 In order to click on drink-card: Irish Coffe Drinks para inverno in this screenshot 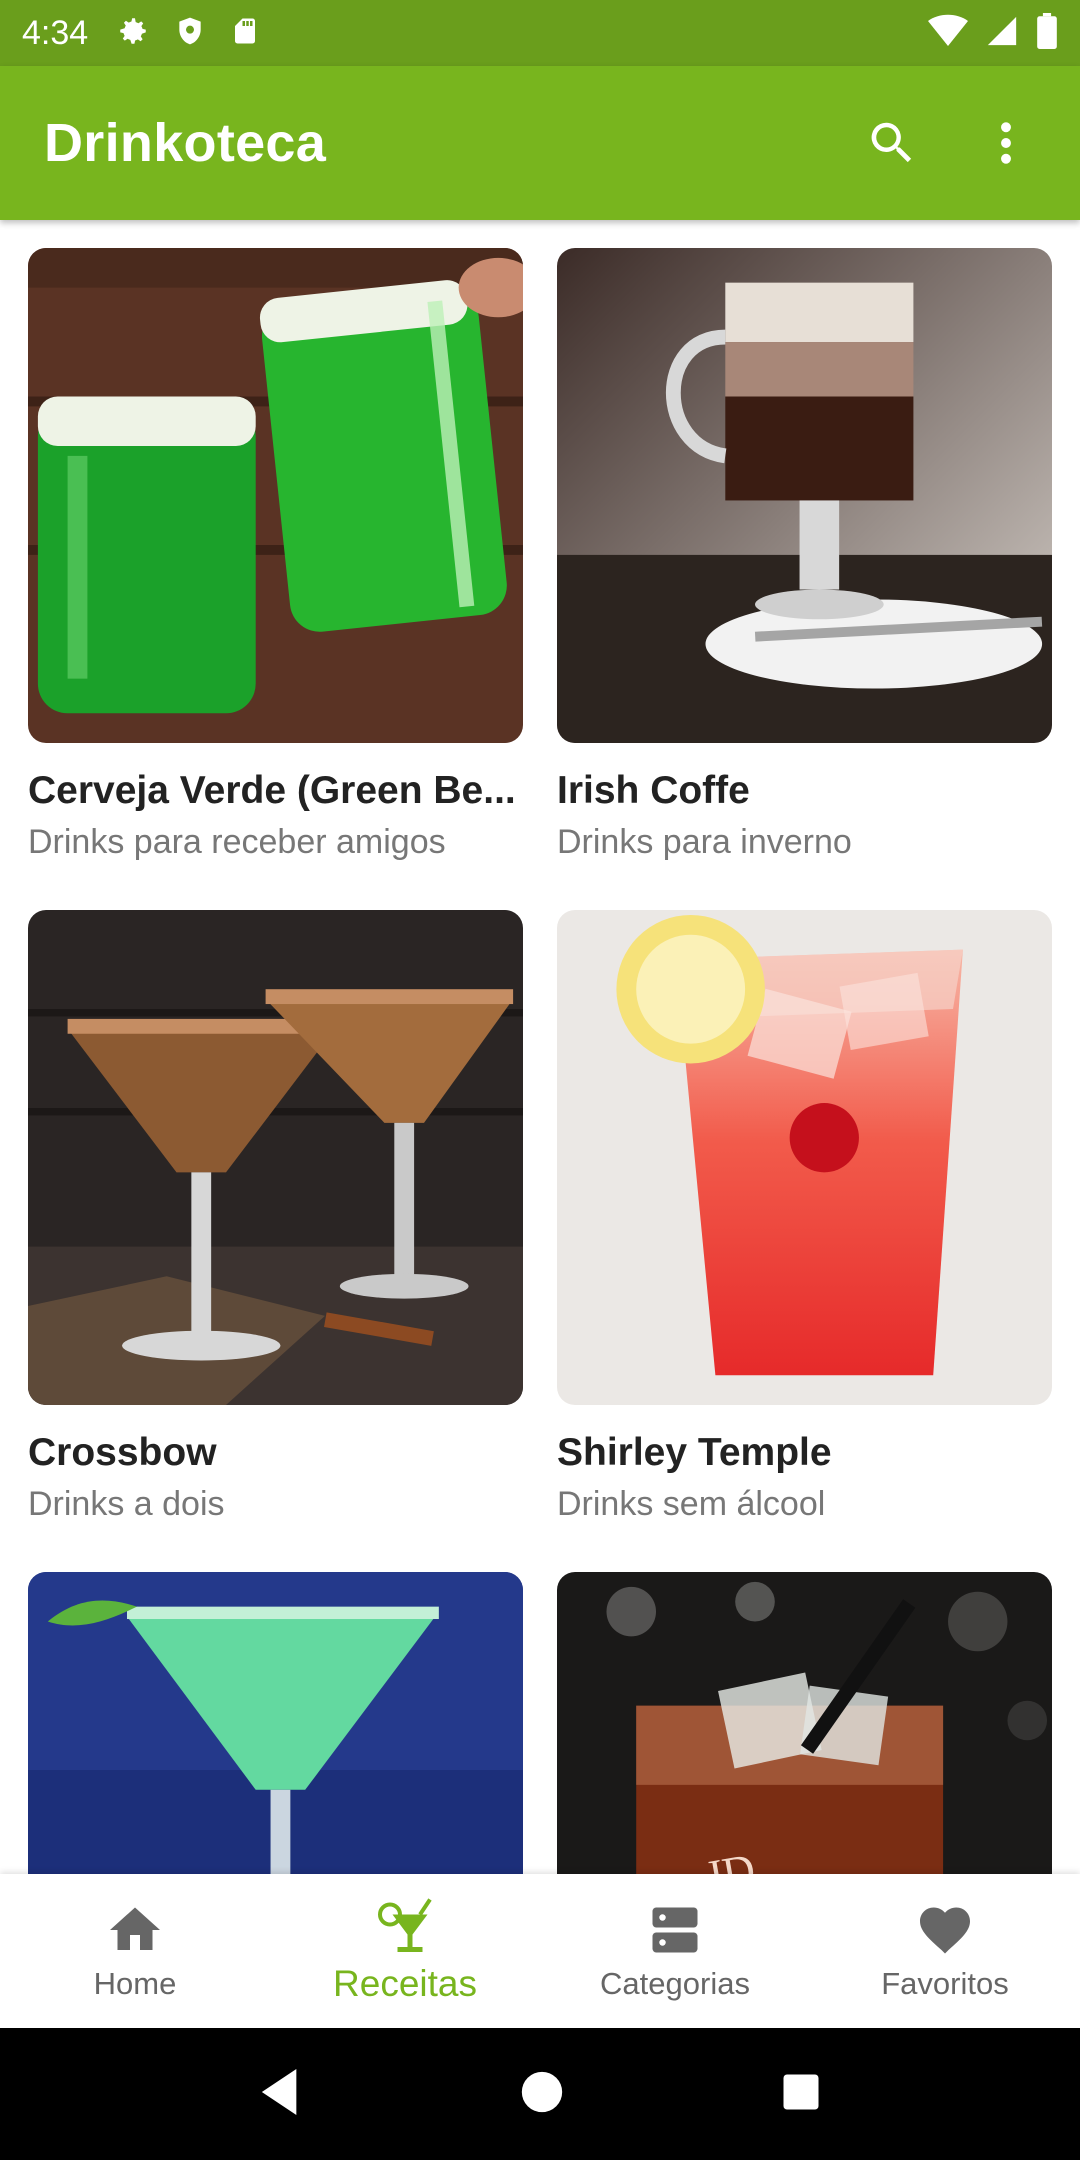, I will do `click(804, 579)`.